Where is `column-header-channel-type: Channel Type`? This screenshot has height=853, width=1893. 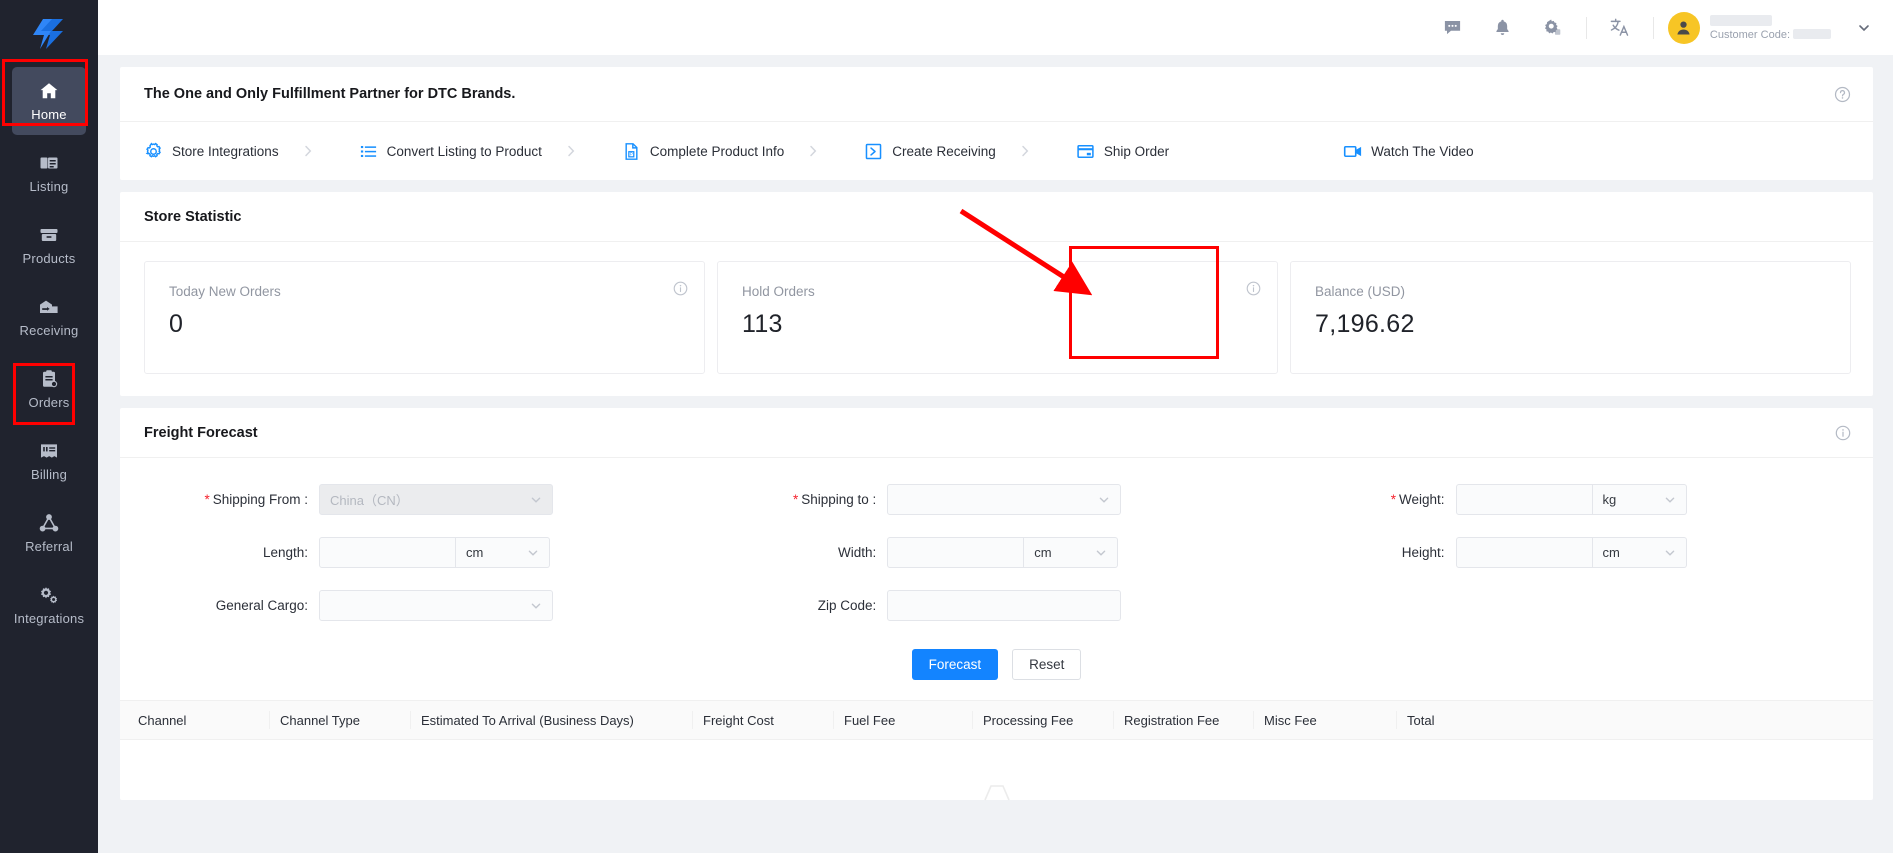 column-header-channel-type: Channel Type is located at coordinates (340, 720).